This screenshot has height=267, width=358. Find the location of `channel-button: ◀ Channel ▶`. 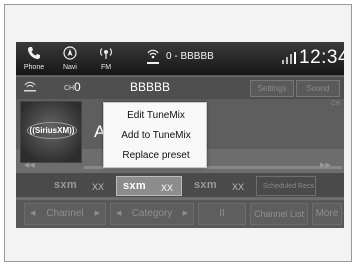

channel-button: ◀ Channel ▶ is located at coordinates (65, 214).